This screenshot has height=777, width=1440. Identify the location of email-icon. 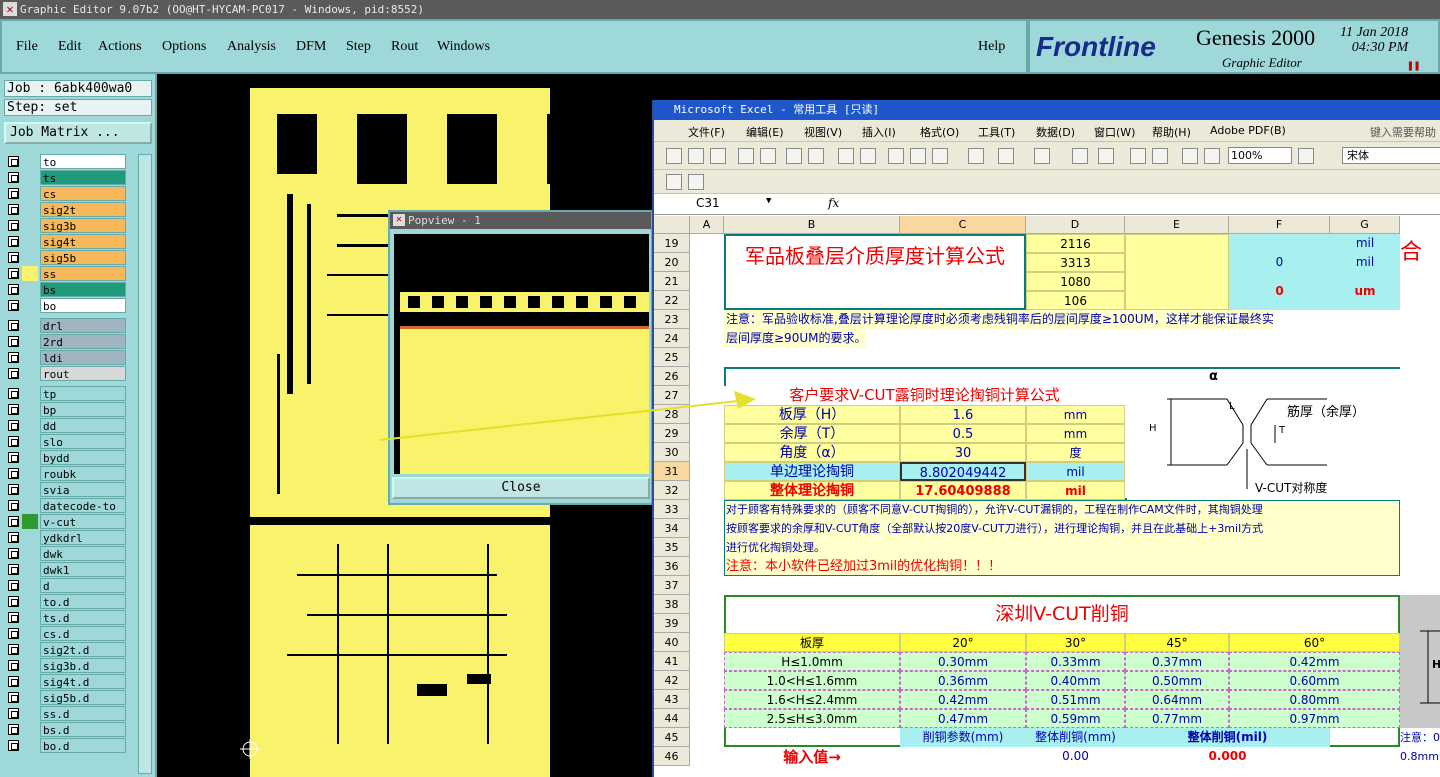
(768, 156).